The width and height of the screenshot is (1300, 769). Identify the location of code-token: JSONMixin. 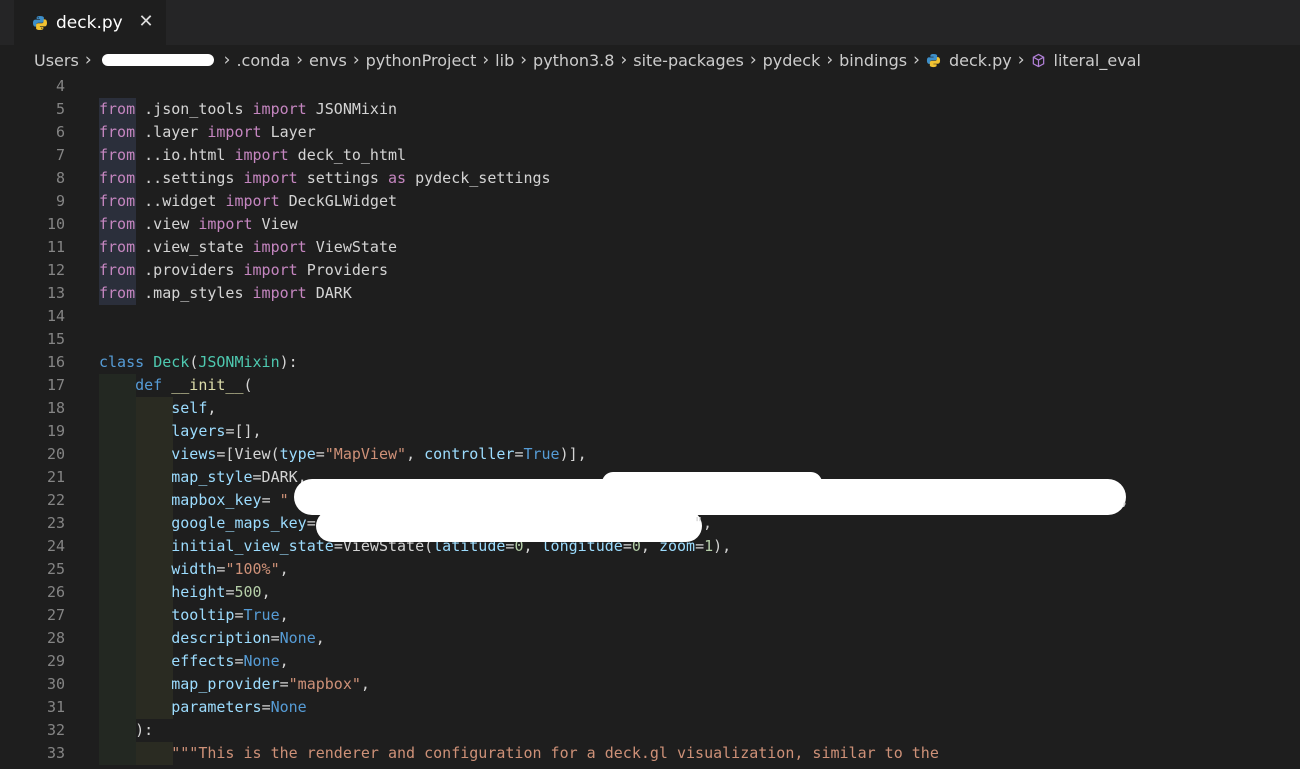
(239, 362).